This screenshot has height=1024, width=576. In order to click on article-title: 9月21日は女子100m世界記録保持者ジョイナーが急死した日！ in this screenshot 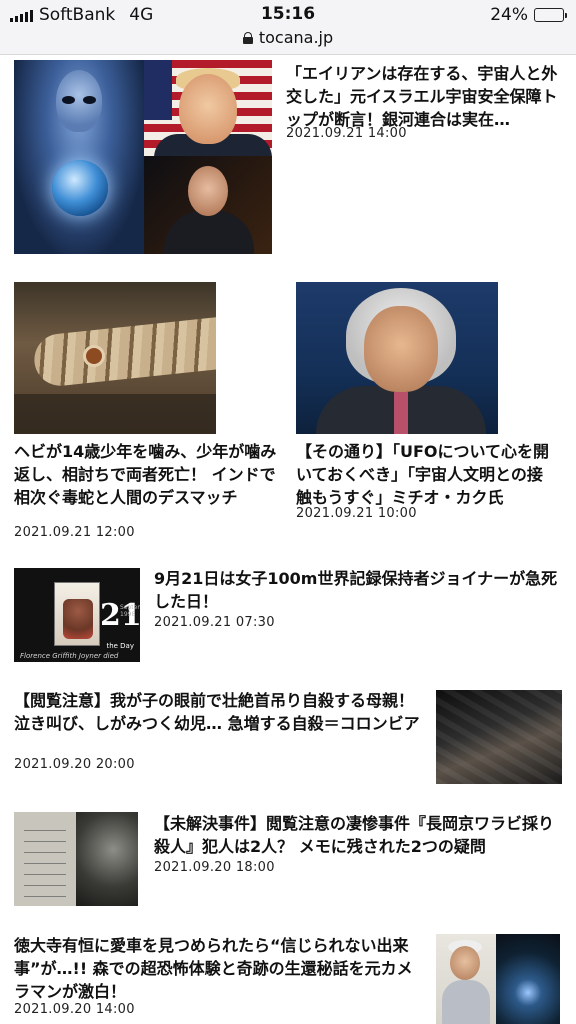, I will do `click(357, 590)`.